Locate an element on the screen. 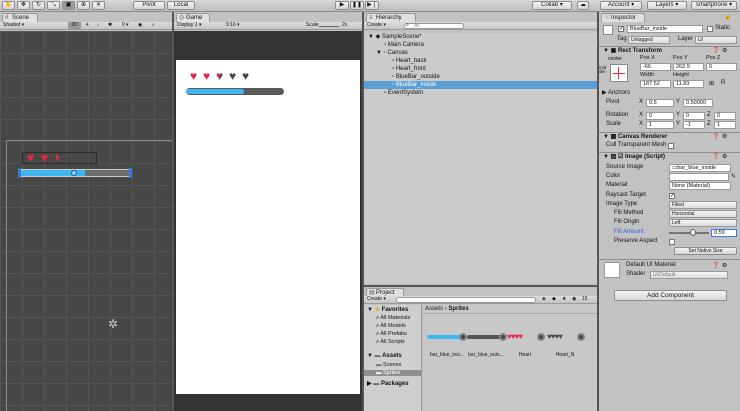 This screenshot has height=411, width=740. scene-hearts: ♥ ♥ ♥ ♥ ♥ is located at coordinates (59, 157).